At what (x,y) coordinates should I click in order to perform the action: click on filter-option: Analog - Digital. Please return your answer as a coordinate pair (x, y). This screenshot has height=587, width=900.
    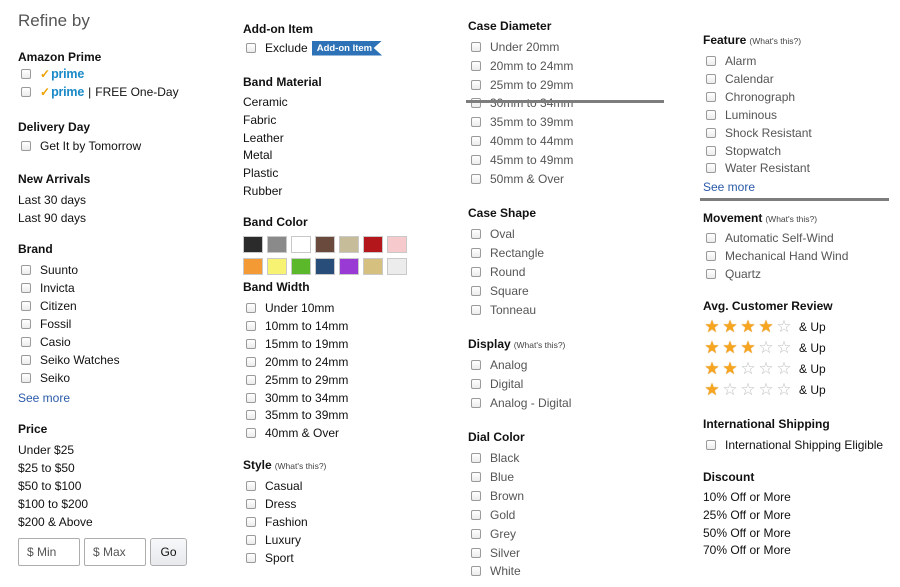
    Looking at the image, I should click on (521, 403).